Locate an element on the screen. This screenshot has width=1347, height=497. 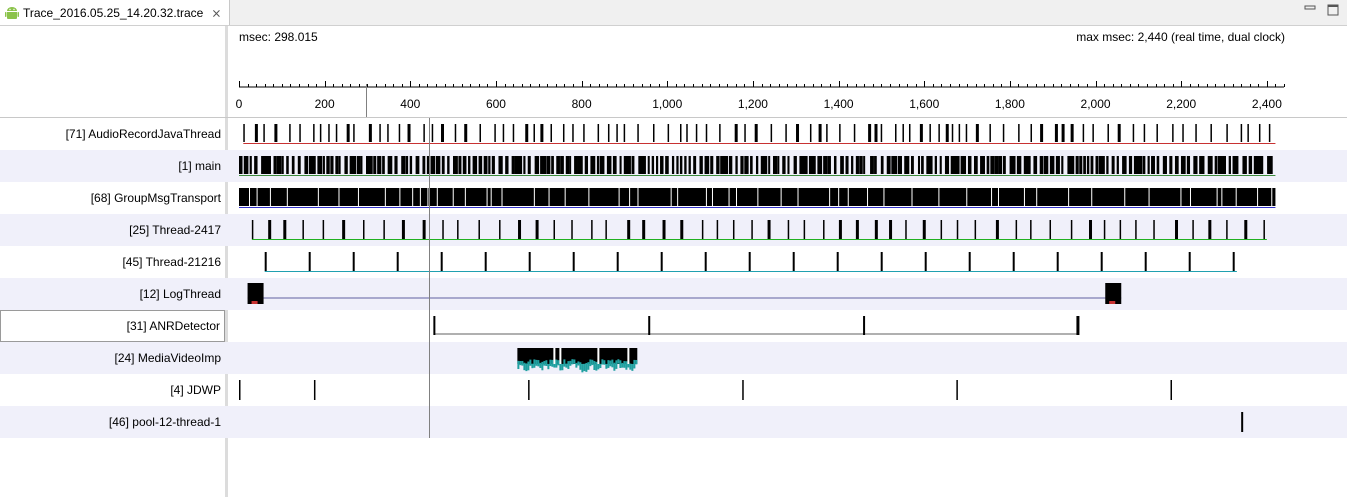
ruler-tick-label: 1,200 is located at coordinates (753, 104).